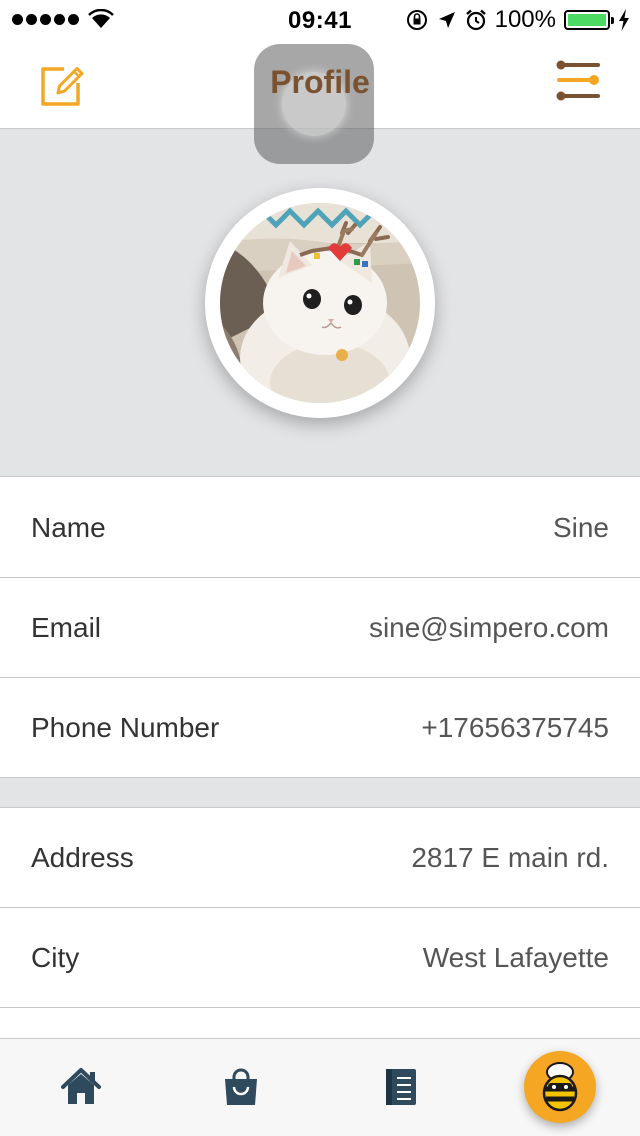 This screenshot has height=1136, width=640. Describe the element at coordinates (446, 20) in the screenshot. I see `location-arrow-icon` at that location.